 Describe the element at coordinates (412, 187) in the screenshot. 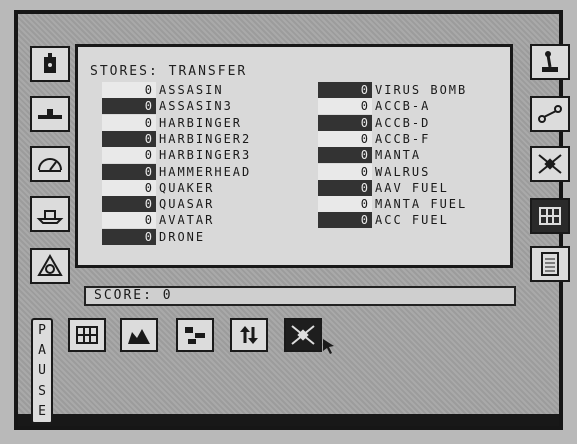

I see `store-label: AAV FUEL` at that location.